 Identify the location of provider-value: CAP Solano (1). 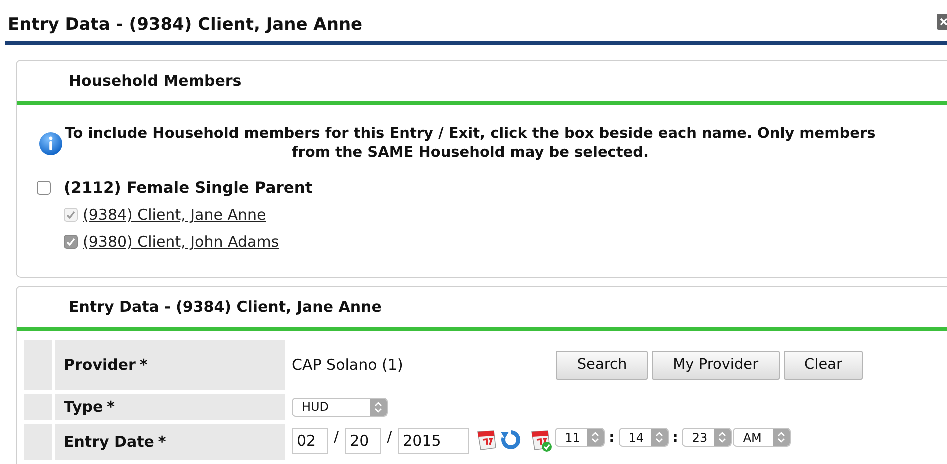
(348, 365).